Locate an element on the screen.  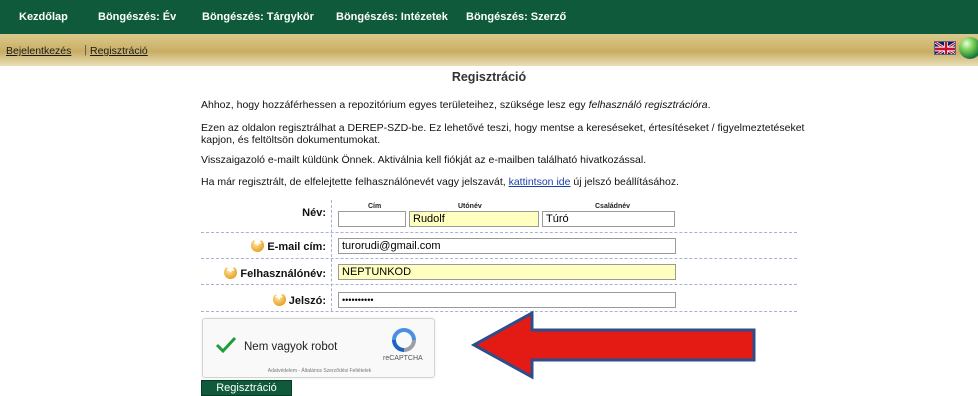
uk-flag-icon is located at coordinates (945, 48).